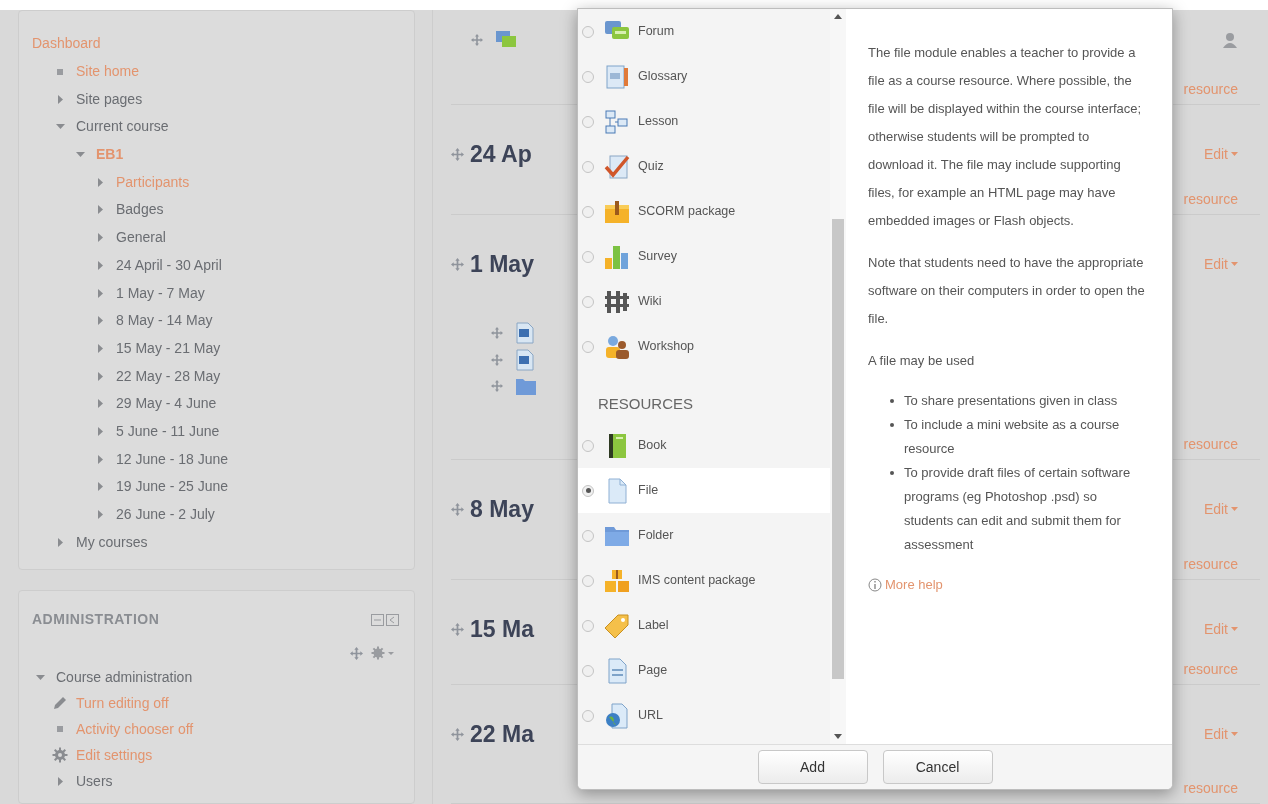  Describe the element at coordinates (704, 166) in the screenshot. I see `module-option: Quiz` at that location.